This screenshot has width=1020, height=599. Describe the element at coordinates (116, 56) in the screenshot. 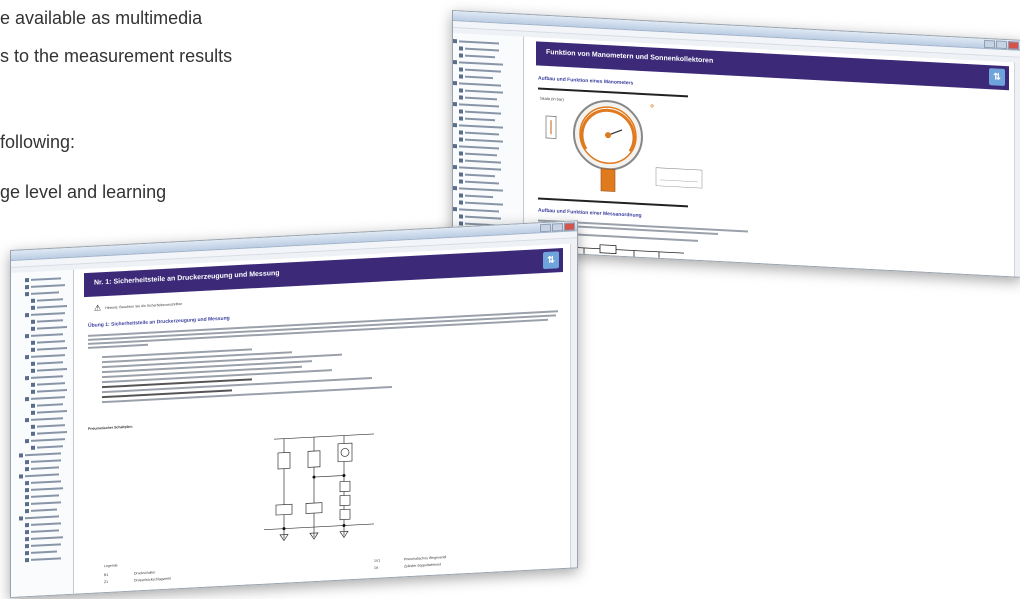

I see `background-line: s to the measurement results` at that location.